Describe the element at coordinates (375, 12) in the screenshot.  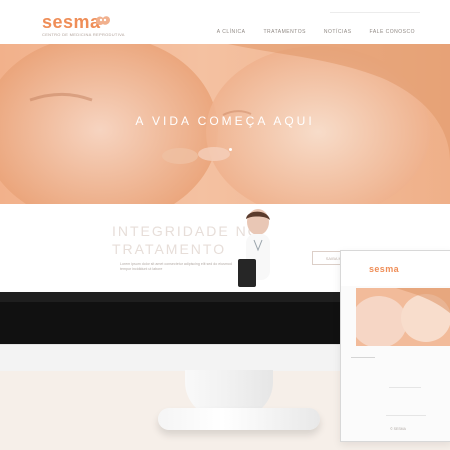
I see `header-top-line` at that location.